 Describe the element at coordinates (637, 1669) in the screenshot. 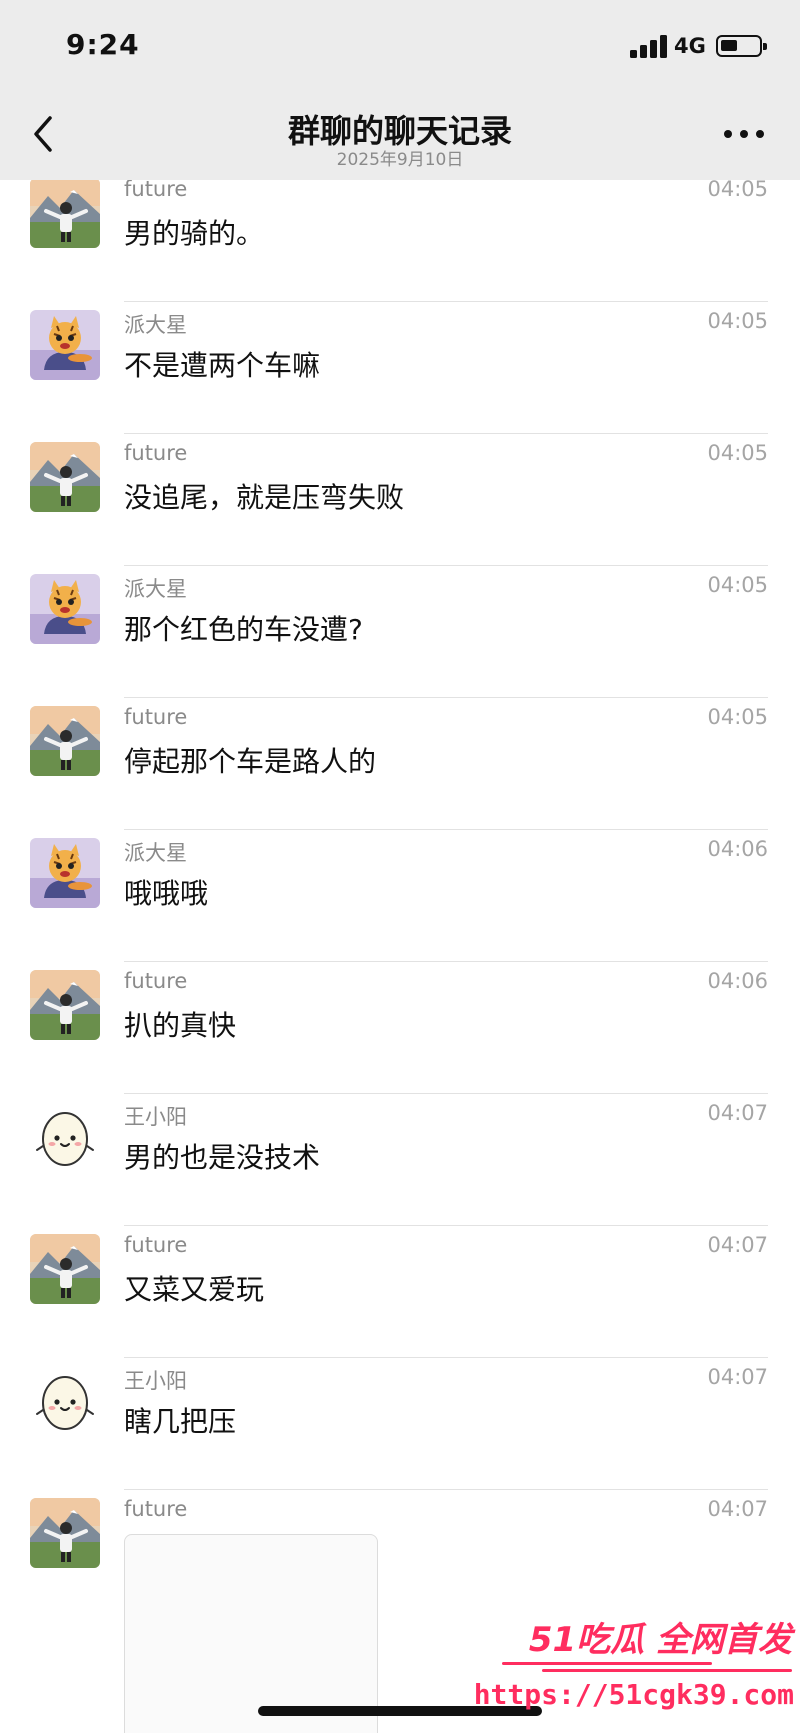

I see `watermark: 51吃瓜 全网首发 https://51cgk39.com` at that location.